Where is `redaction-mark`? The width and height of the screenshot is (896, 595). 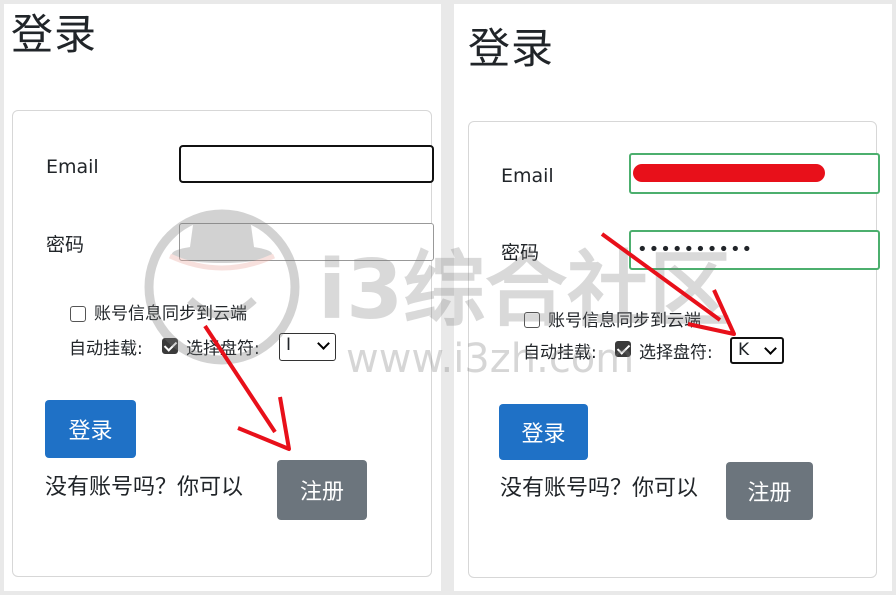
redaction-mark is located at coordinates (729, 173).